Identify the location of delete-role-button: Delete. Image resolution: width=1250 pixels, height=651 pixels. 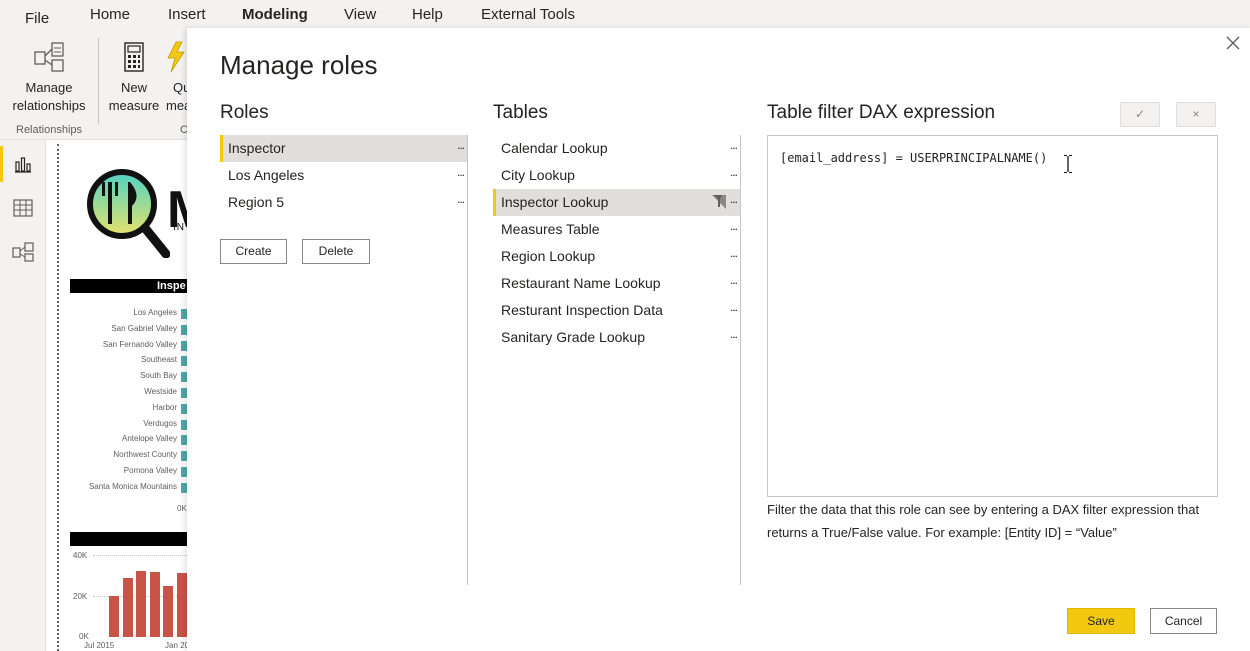
(336, 251).